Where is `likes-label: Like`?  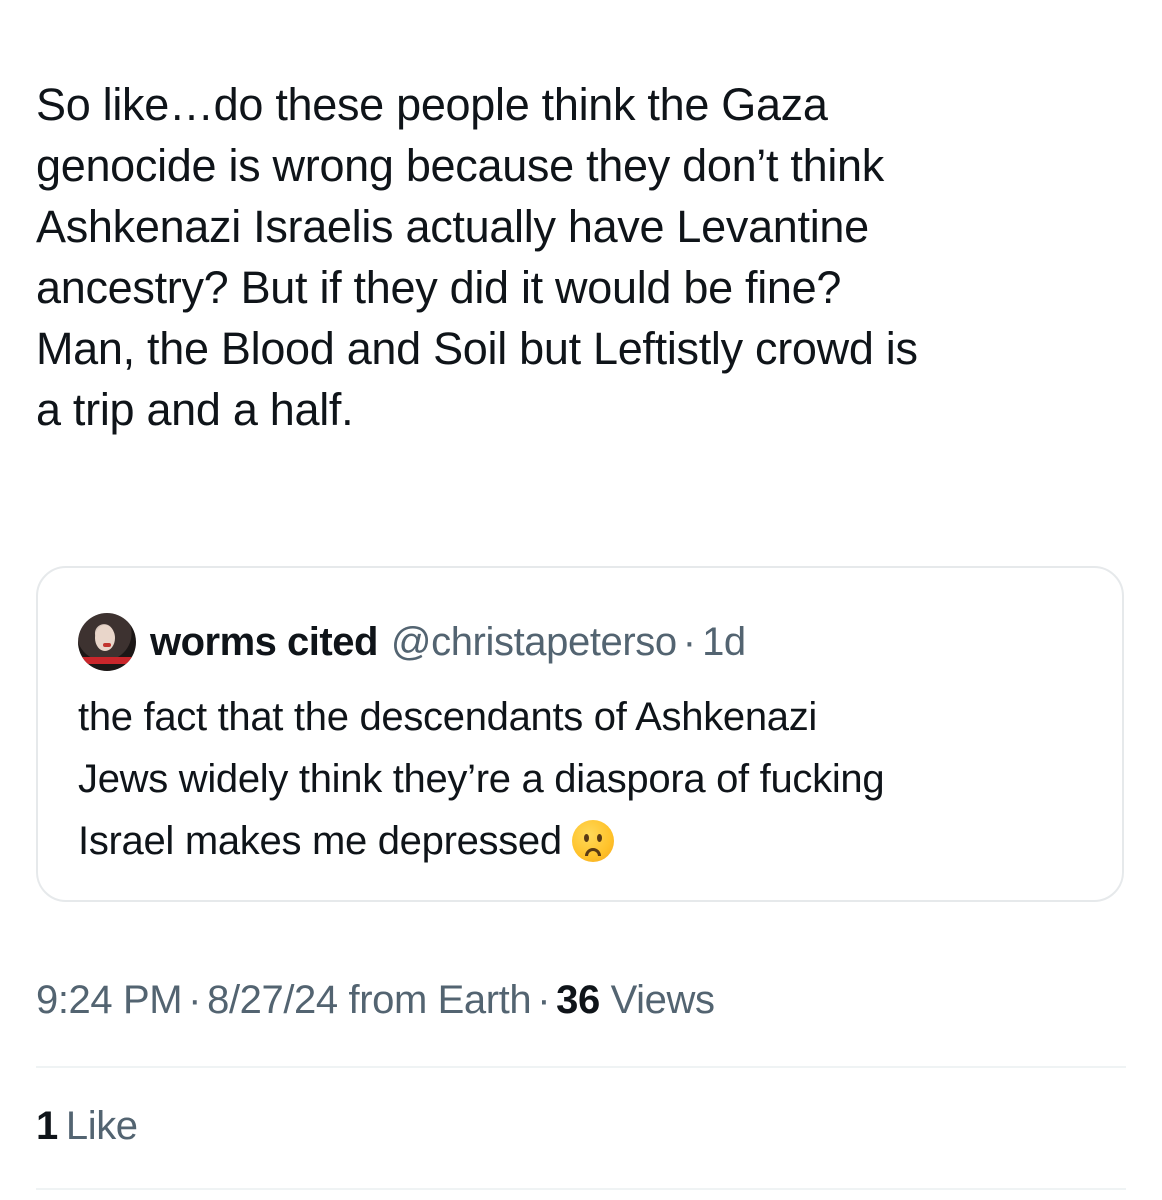 likes-label: Like is located at coordinates (102, 1126).